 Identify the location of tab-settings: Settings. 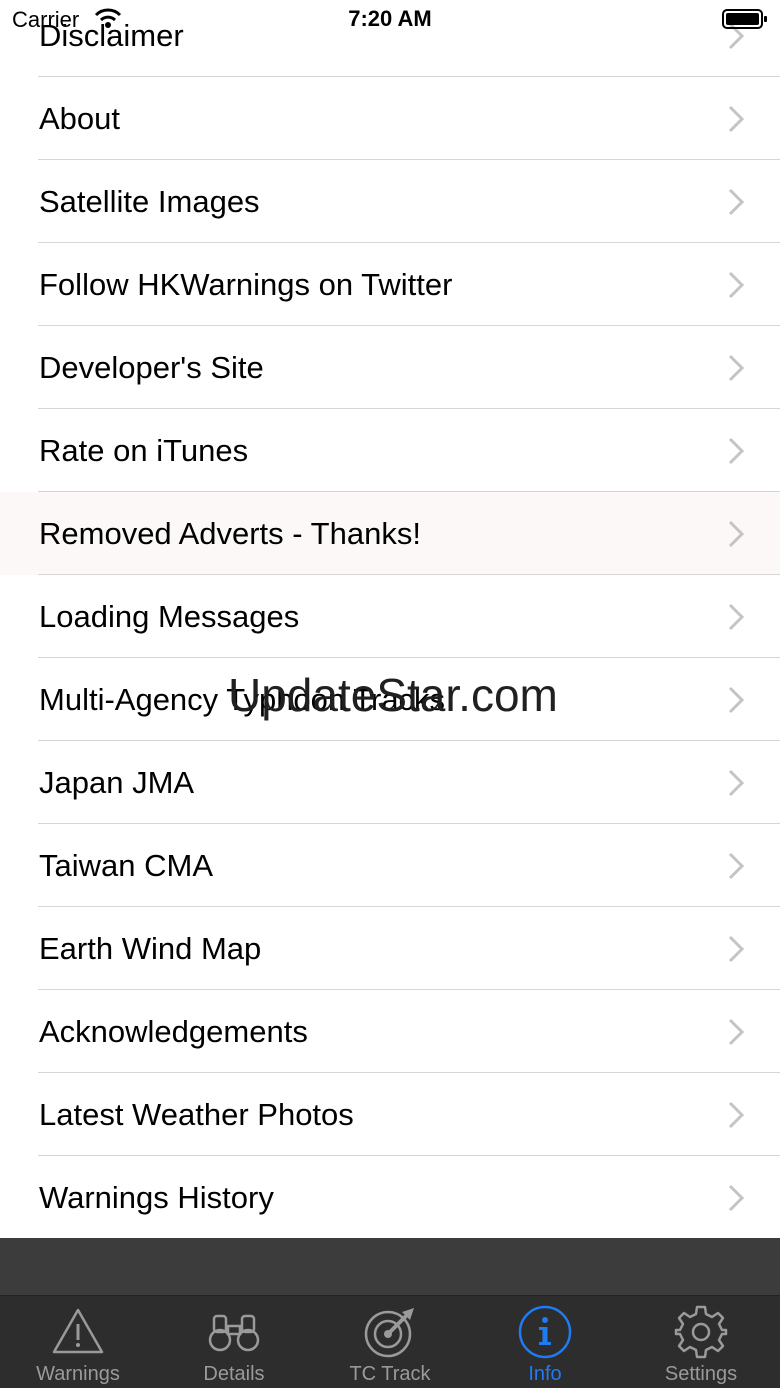
(701, 1342).